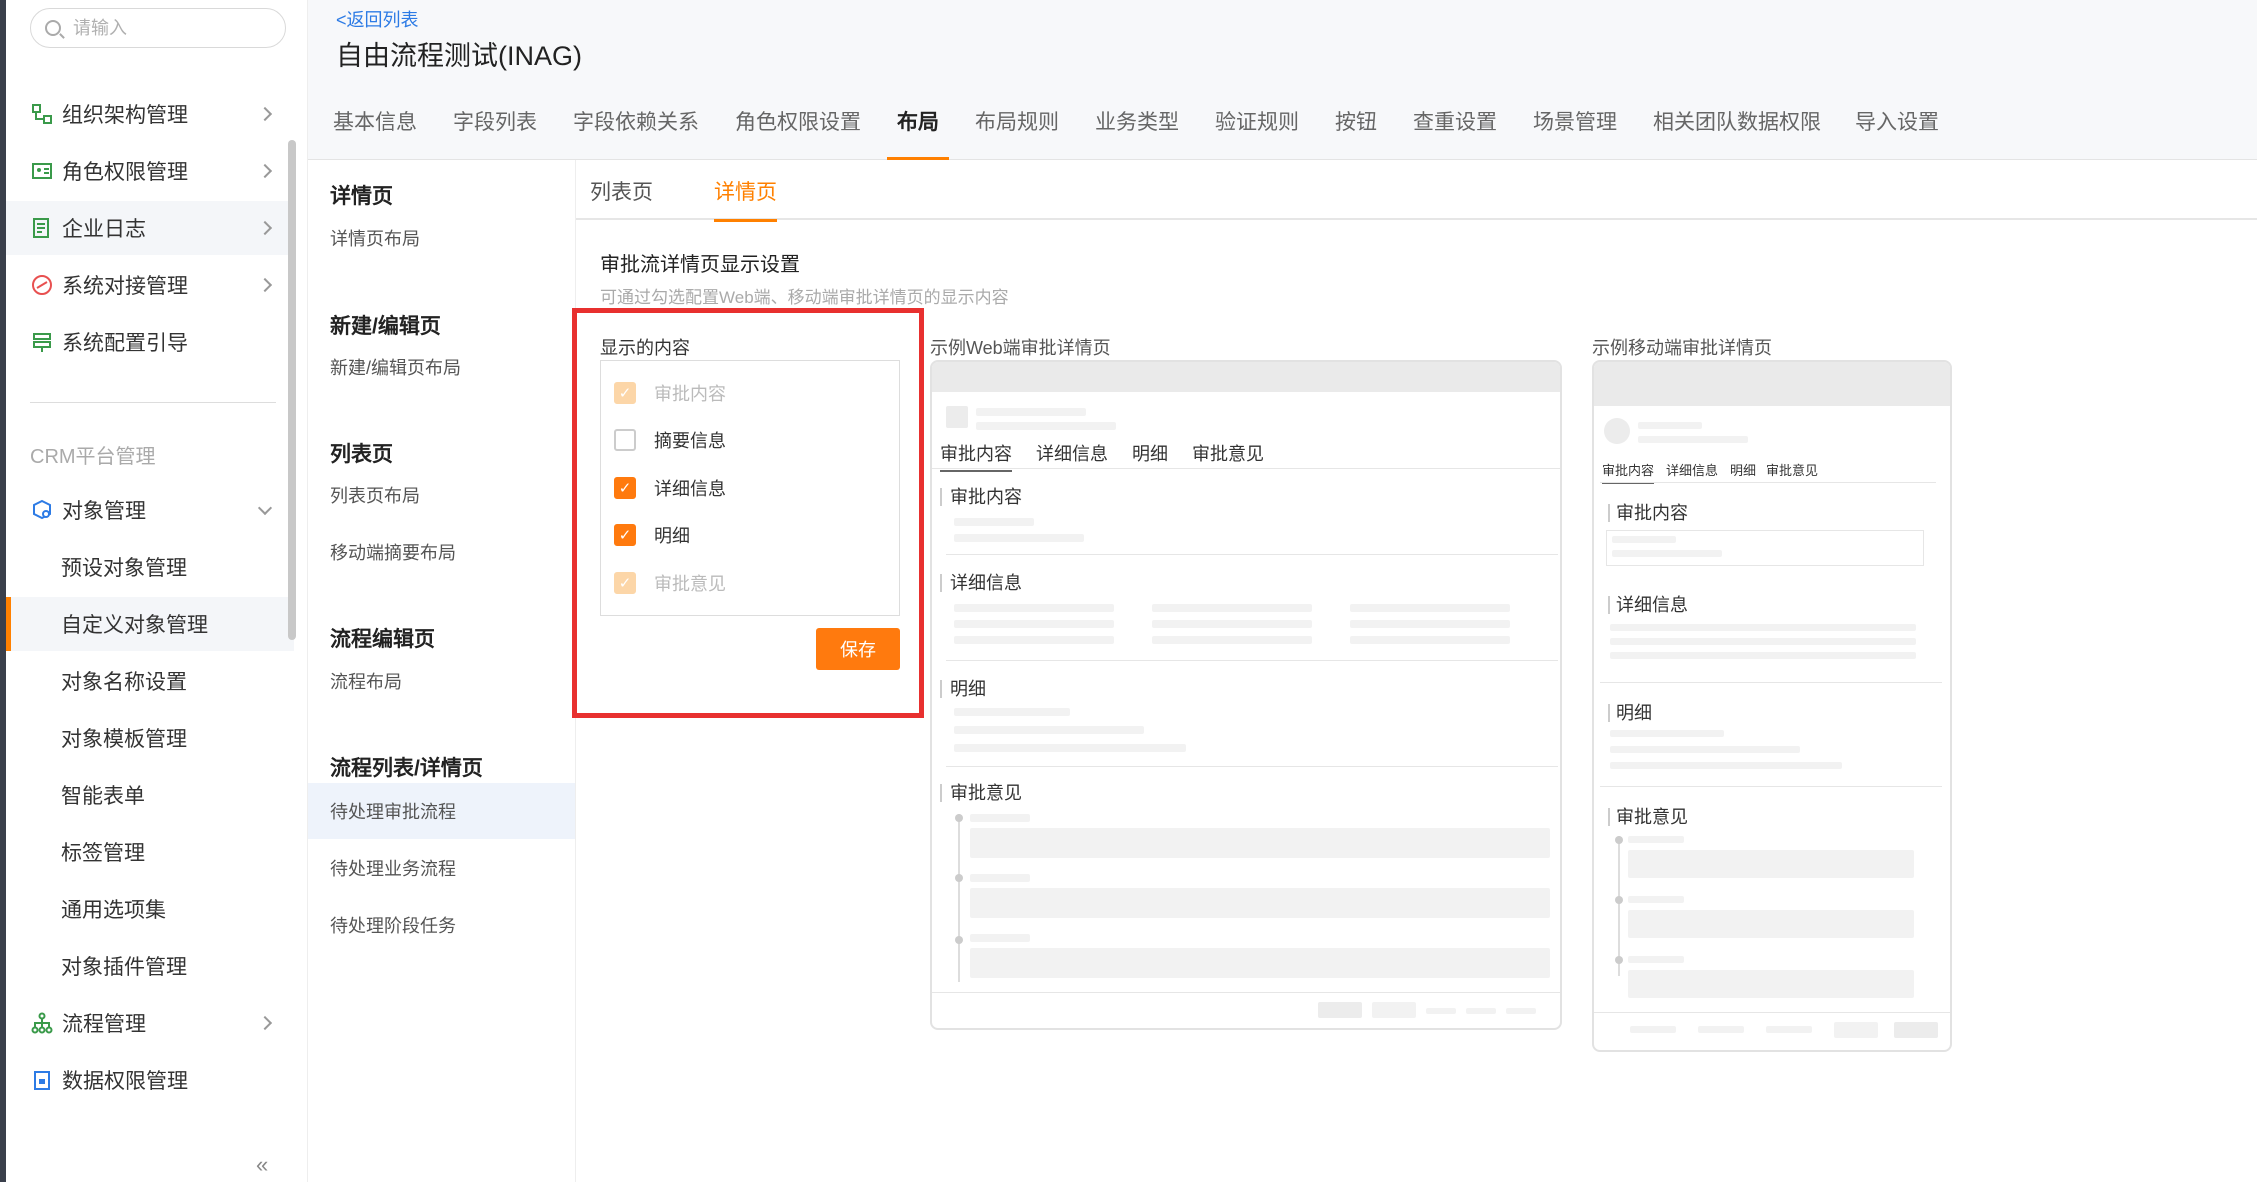  Describe the element at coordinates (150, 1080) in the screenshot. I see `sidebar-item-data-permission: 数据权限管理` at that location.